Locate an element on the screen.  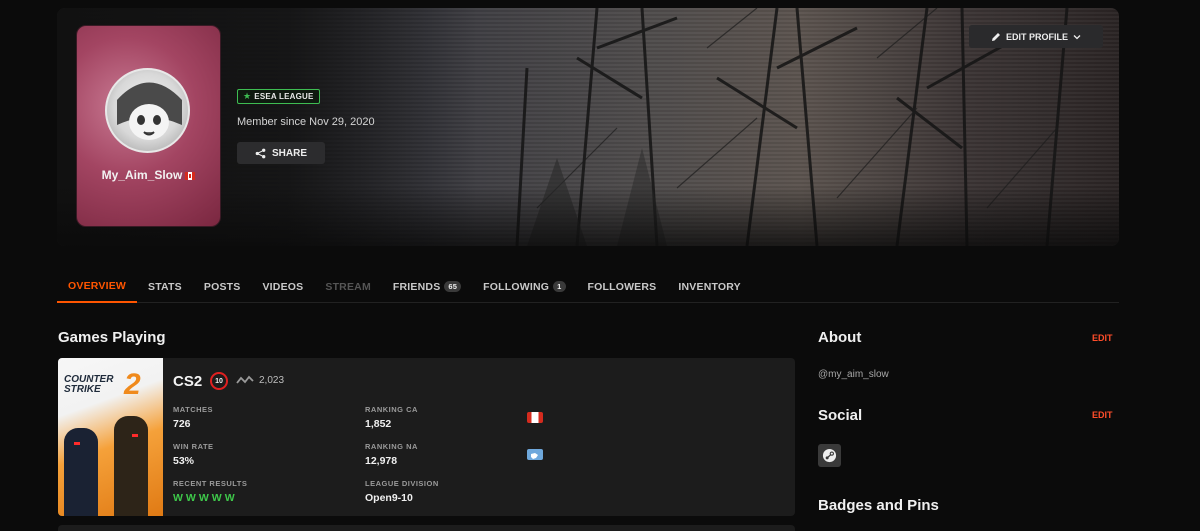
about-edit-button: EDIT is located at coordinates (1102, 338).